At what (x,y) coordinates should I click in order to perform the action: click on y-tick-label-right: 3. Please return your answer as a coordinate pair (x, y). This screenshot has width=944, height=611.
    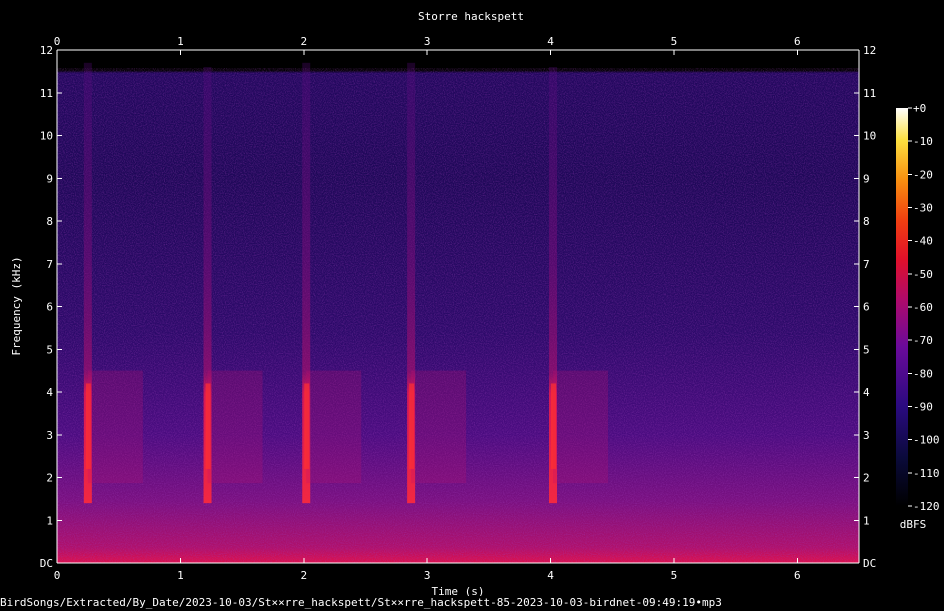
    Looking at the image, I should click on (866, 435).